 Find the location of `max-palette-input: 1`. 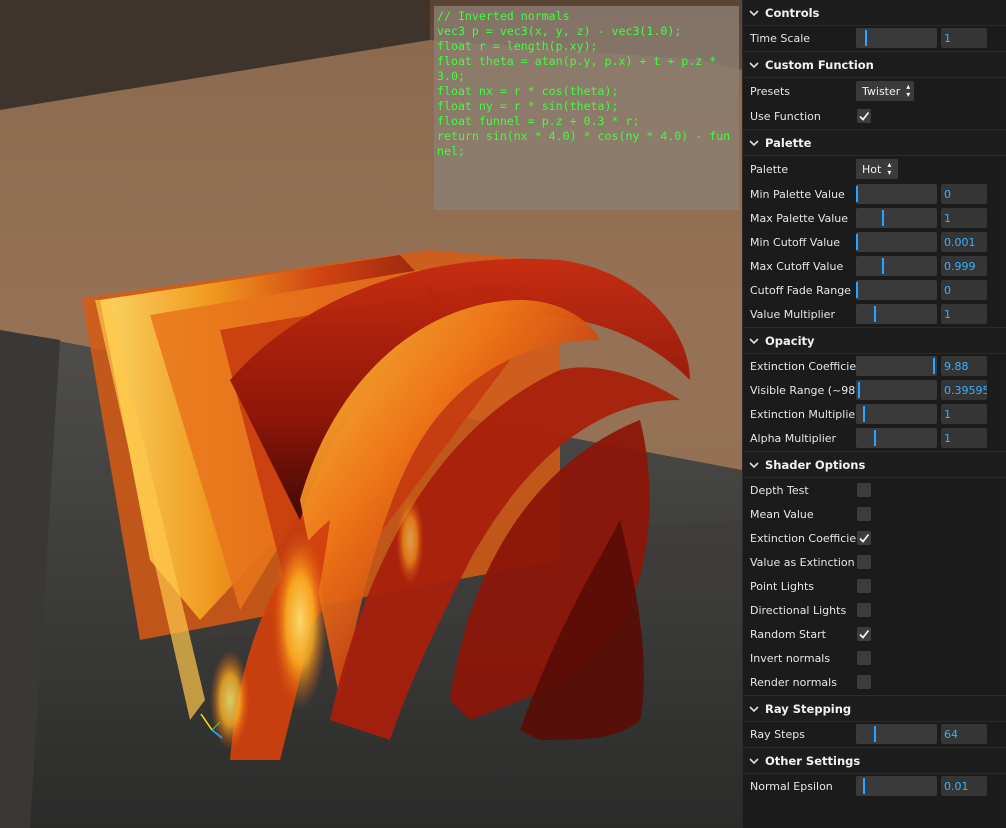

max-palette-input: 1 is located at coordinates (964, 218).